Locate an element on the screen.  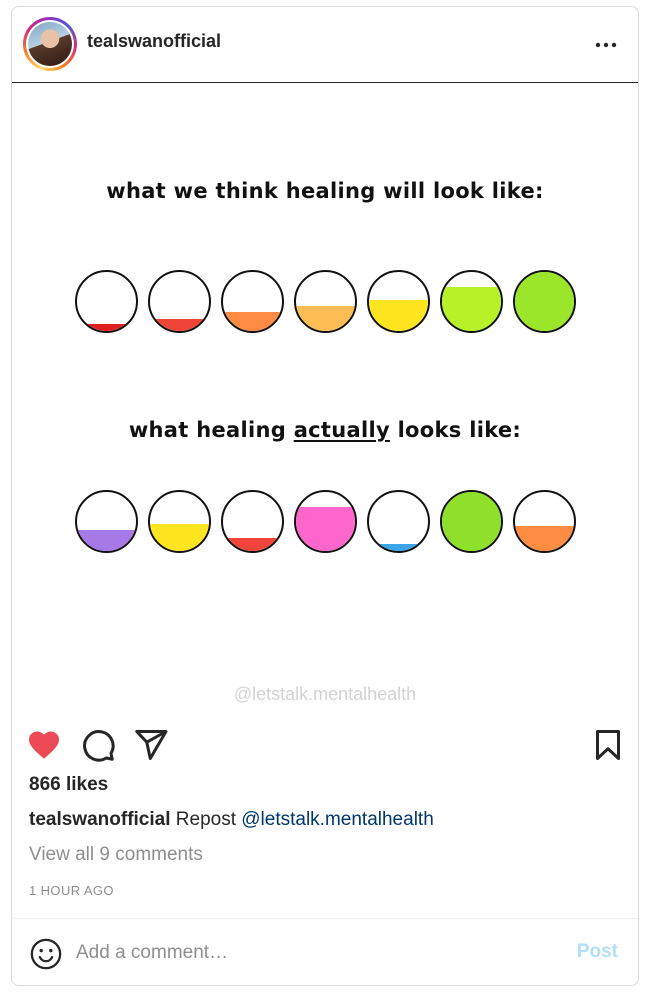
heart-filled-icon is located at coordinates (44, 745).